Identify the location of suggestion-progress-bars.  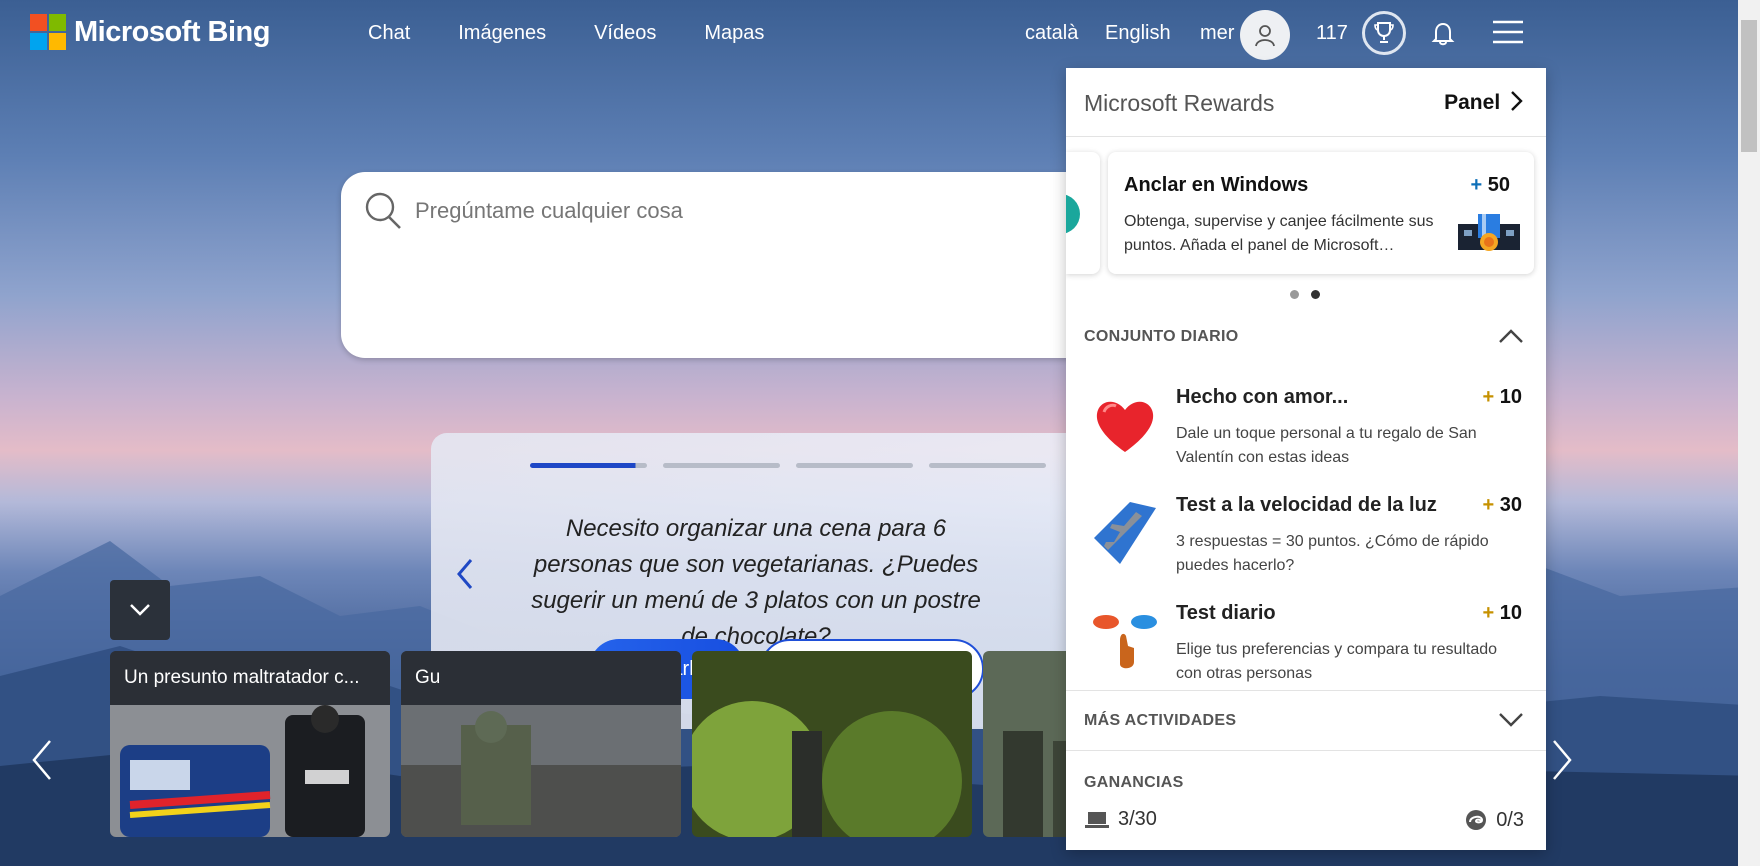
(788, 465).